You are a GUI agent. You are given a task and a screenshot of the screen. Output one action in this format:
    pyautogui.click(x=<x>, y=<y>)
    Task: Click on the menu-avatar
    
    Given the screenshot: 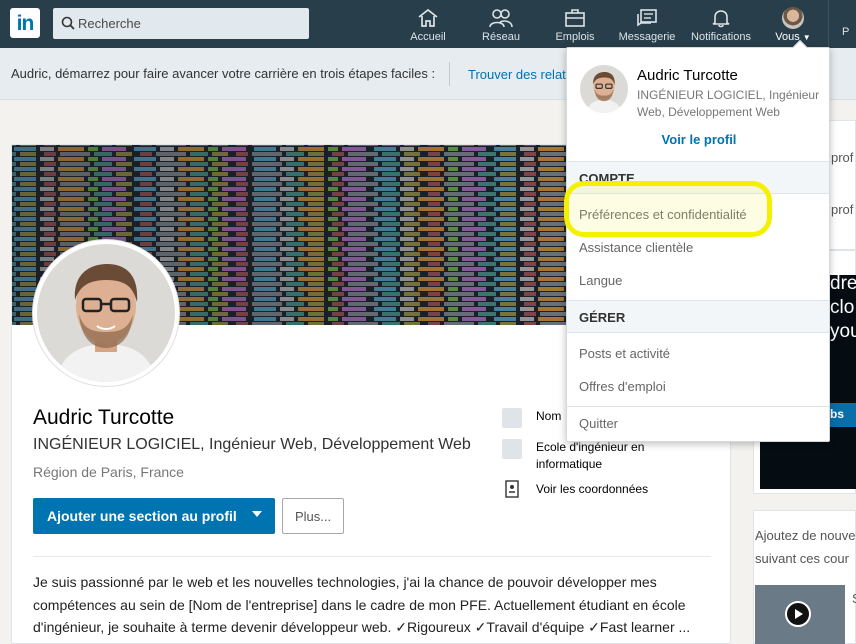 What is the action you would take?
    pyautogui.click(x=604, y=89)
    